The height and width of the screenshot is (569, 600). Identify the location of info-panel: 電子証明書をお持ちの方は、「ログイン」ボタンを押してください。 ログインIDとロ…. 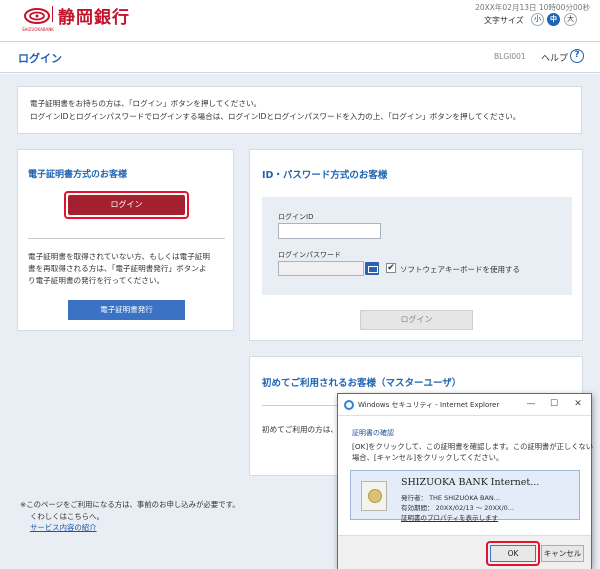
(299, 110).